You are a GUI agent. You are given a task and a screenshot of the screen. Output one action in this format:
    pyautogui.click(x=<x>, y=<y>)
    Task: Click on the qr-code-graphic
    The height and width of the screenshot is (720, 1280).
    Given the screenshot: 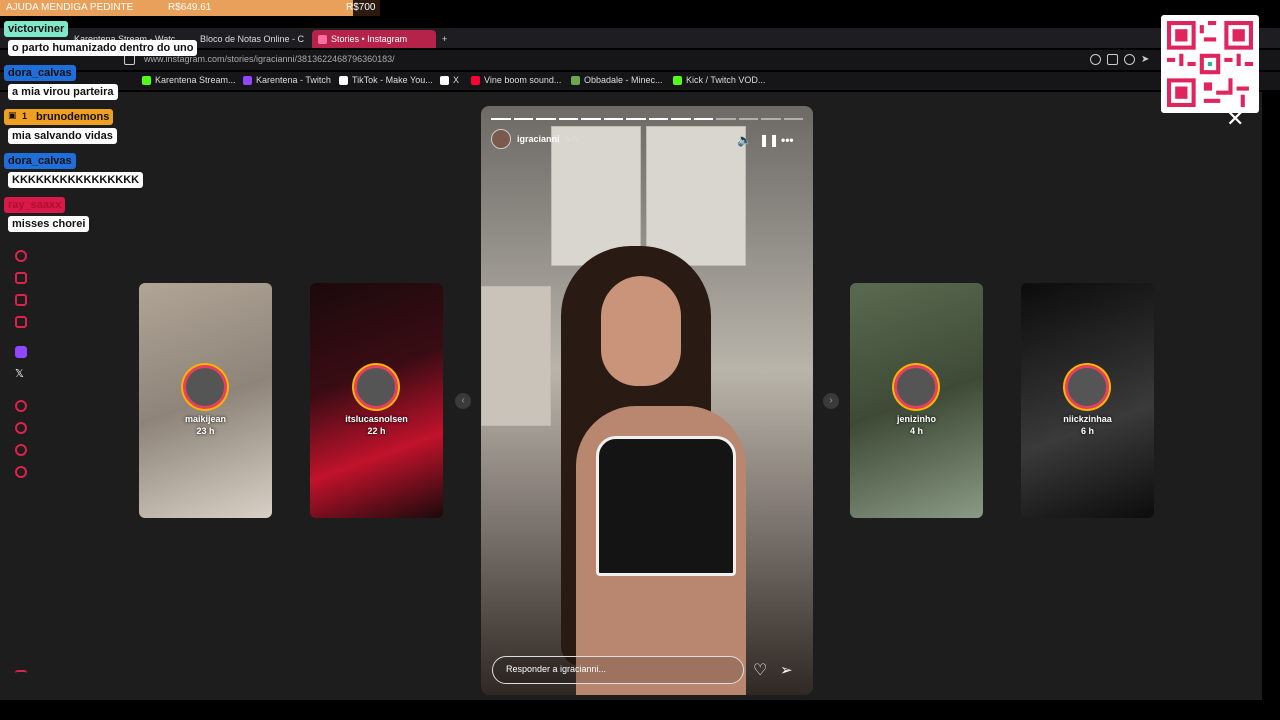 What is the action you would take?
    pyautogui.click(x=1210, y=64)
    